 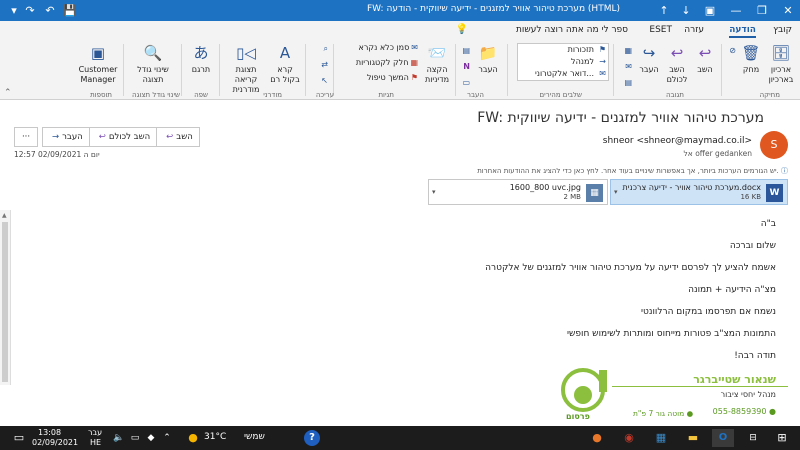 What do you see at coordinates (414, 77) in the screenshot?
I see `flag-icon: ⚑` at bounding box center [414, 77].